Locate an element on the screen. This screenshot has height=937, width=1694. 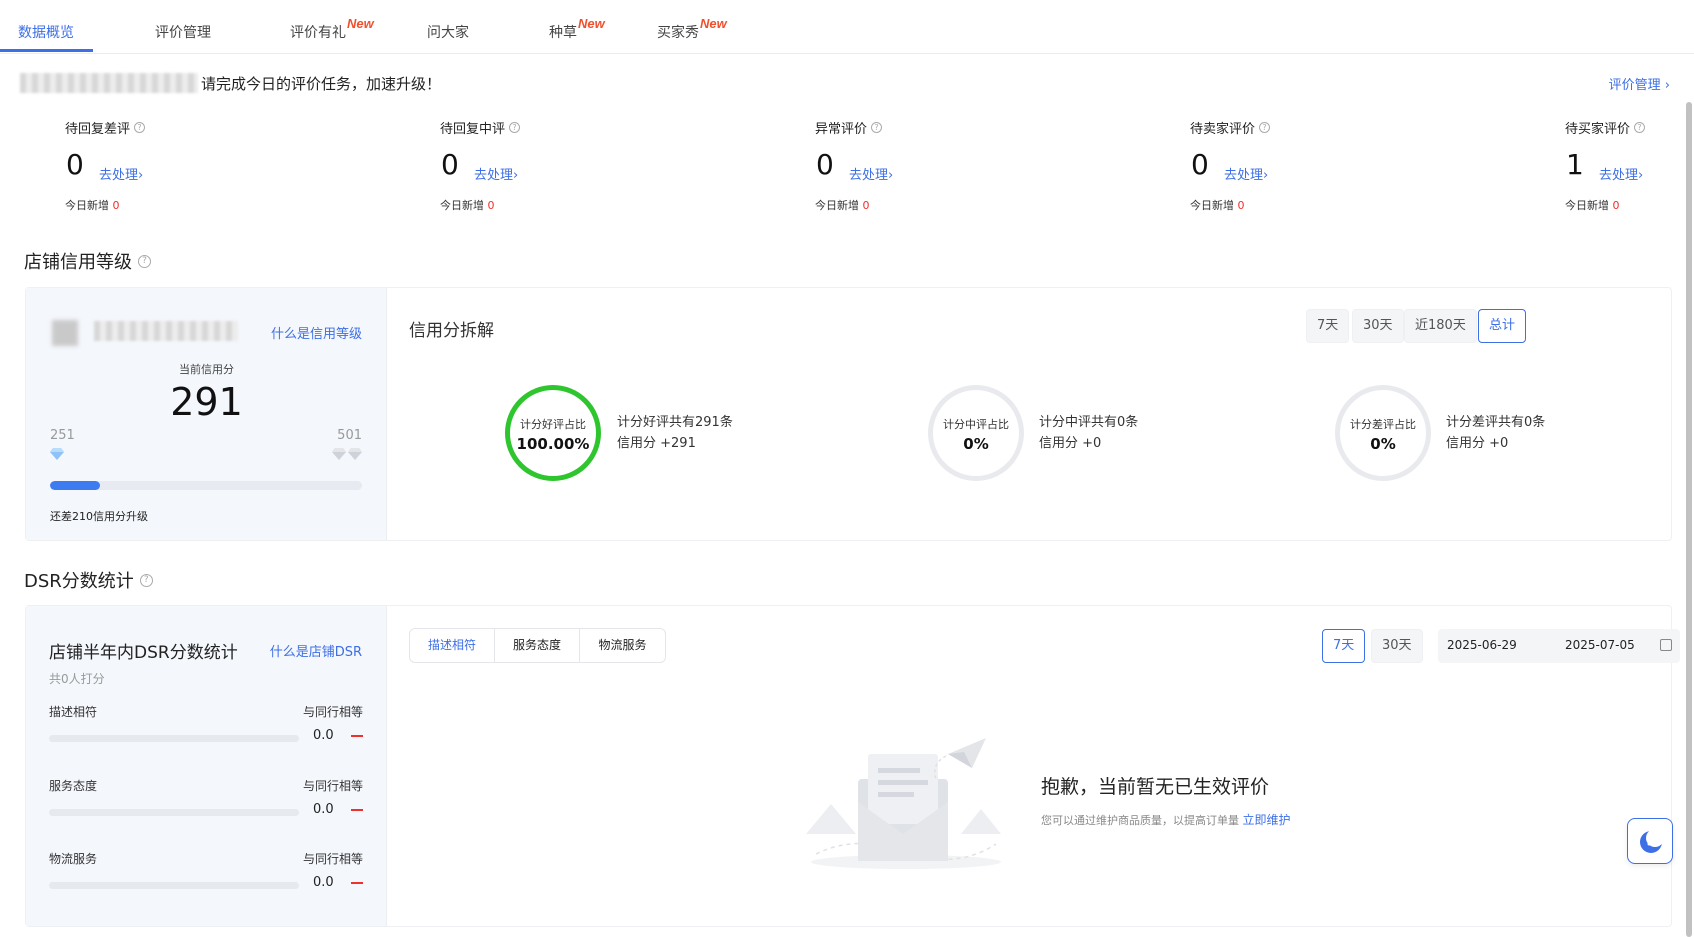
tab-ask-everyone: 问大家 is located at coordinates (448, 32).